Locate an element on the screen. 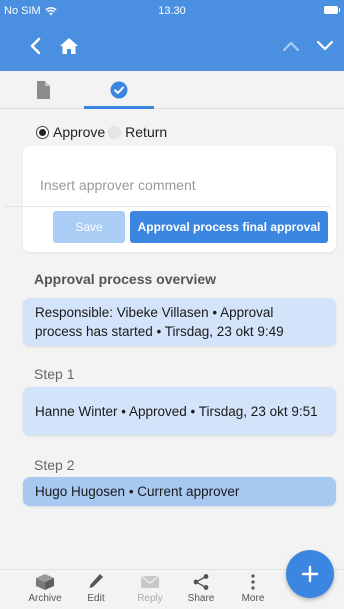  edit-label: Edit is located at coordinates (96, 598).